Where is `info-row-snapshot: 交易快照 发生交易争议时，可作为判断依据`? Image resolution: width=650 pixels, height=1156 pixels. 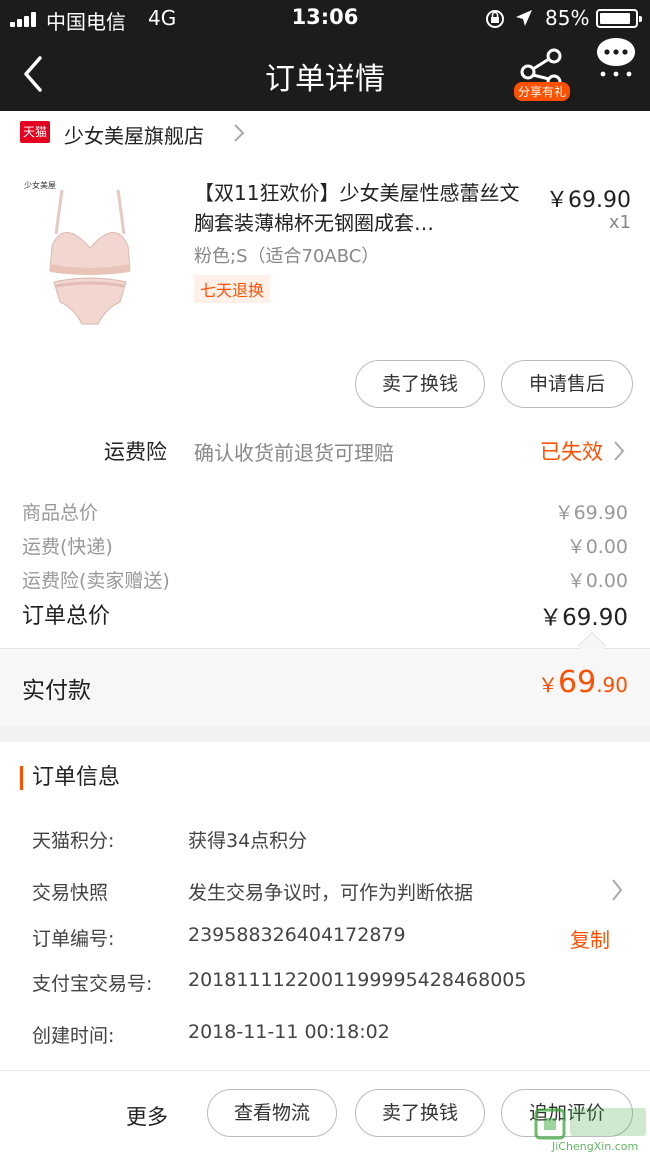
info-row-snapshot: 交易快照 发生交易争议时，可作为判断依据 is located at coordinates (332, 891).